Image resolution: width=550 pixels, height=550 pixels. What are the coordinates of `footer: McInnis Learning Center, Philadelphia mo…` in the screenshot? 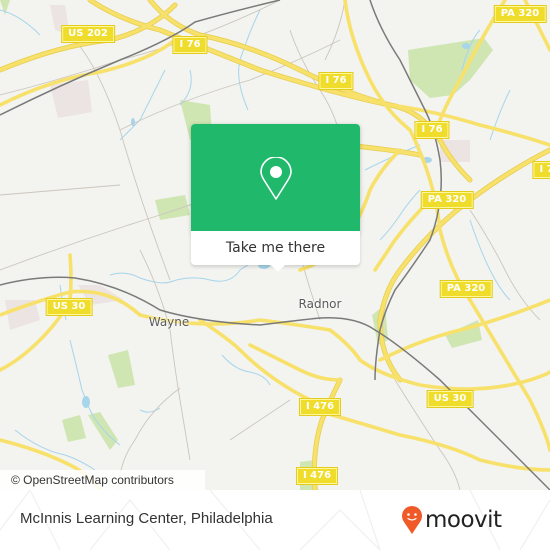 It's located at (275, 520).